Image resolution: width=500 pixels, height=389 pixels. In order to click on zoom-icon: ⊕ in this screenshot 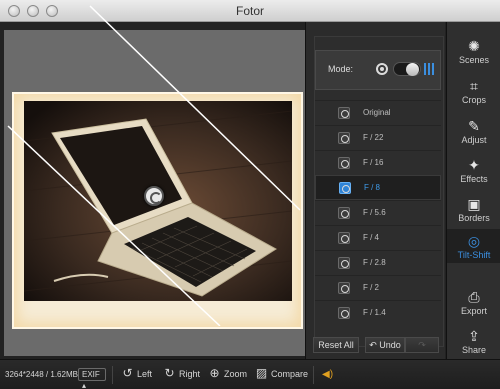, I will do `click(214, 373)`.